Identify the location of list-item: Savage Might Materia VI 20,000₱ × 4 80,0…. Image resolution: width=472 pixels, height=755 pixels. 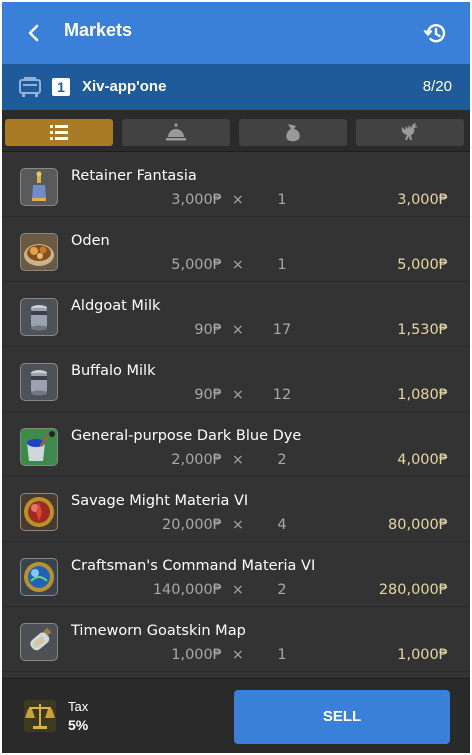
(236, 509).